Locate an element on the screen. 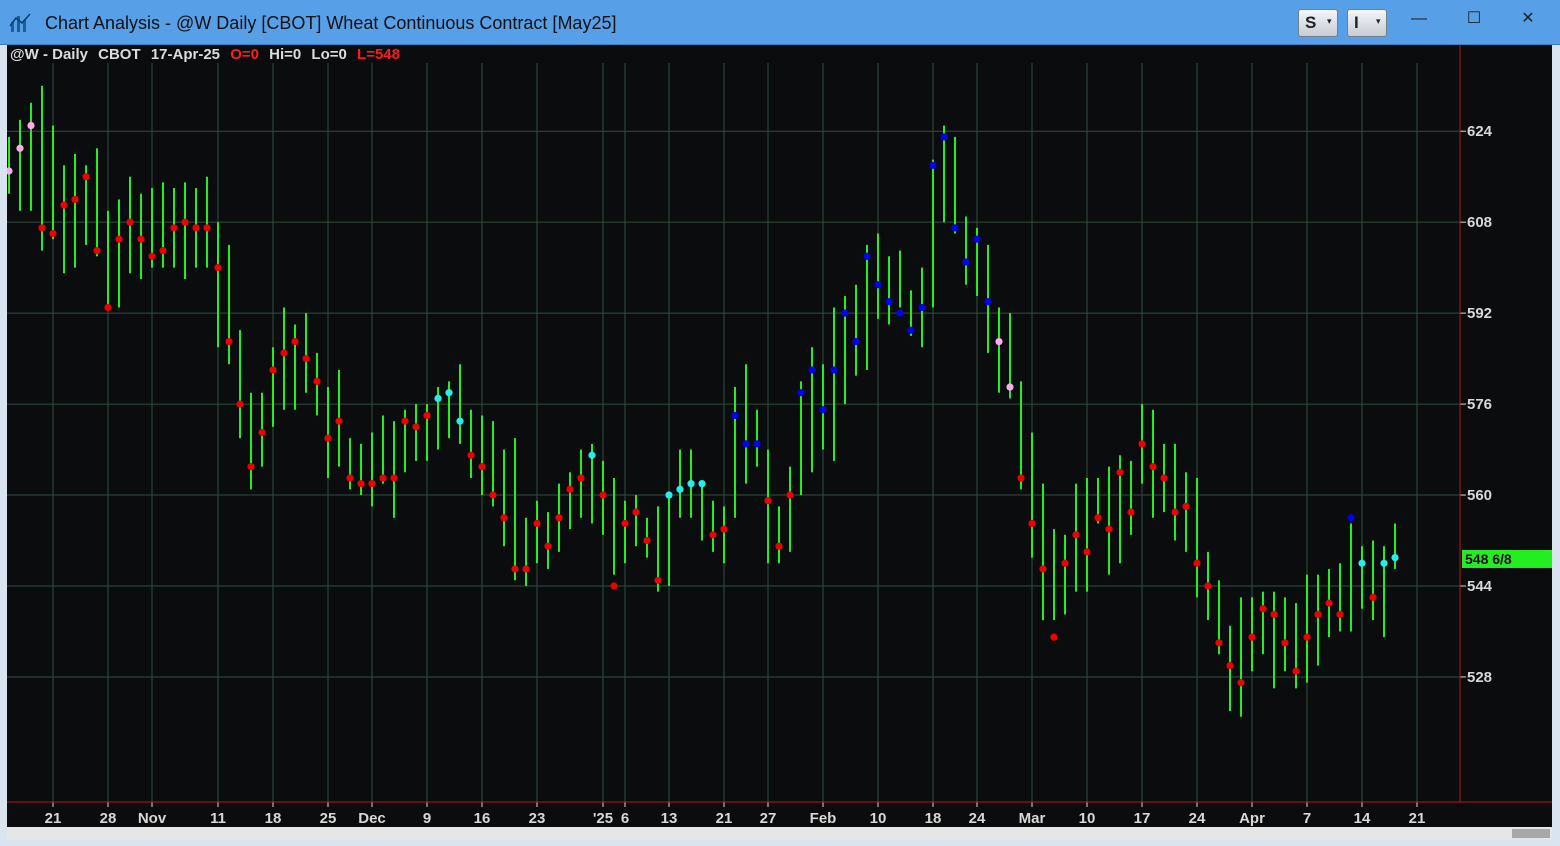 Image resolution: width=1560 pixels, height=846 pixels. x-tick-label: 17 is located at coordinates (1142, 818).